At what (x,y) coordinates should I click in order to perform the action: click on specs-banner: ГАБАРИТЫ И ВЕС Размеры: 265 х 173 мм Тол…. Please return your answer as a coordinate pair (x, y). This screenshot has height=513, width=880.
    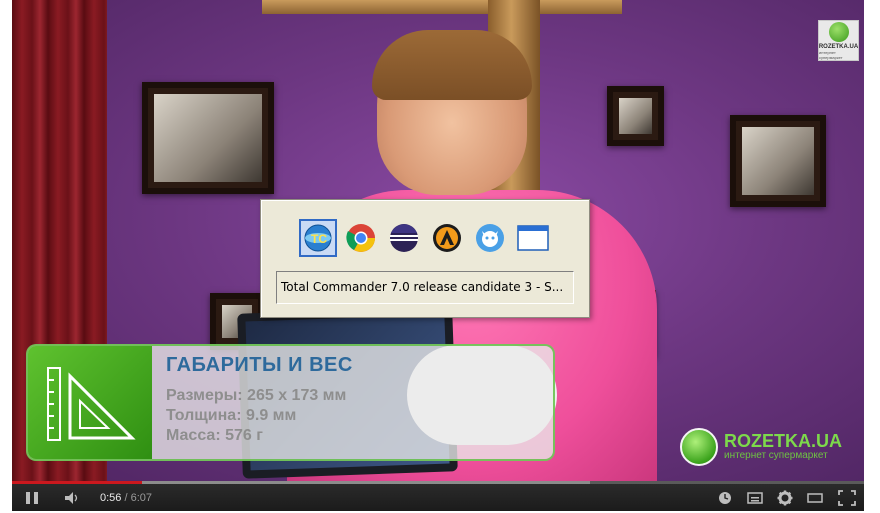
    Looking at the image, I should click on (290, 402).